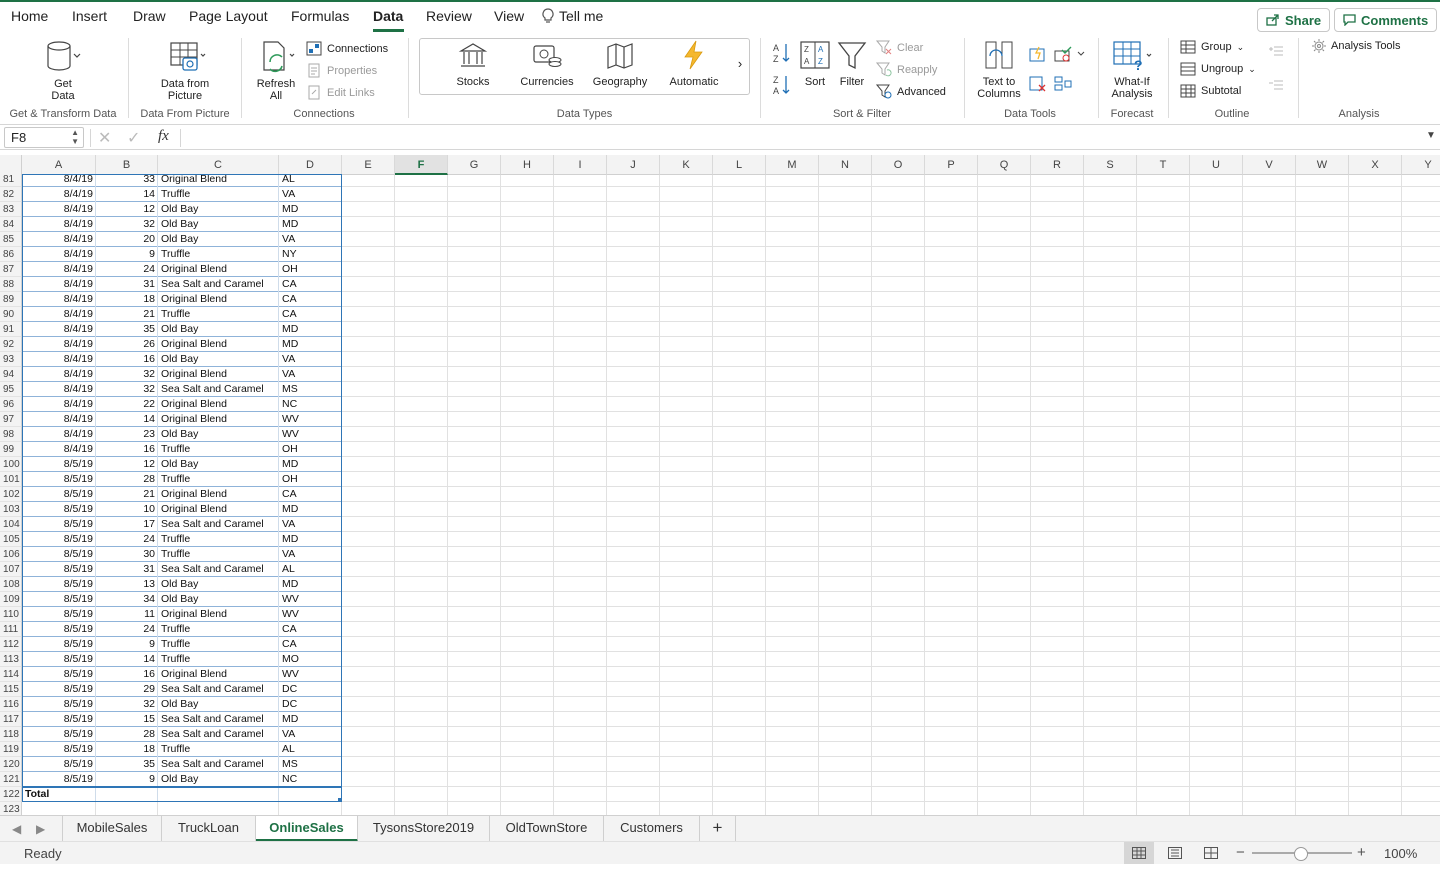  I want to click on formula-input, so click(798, 138).